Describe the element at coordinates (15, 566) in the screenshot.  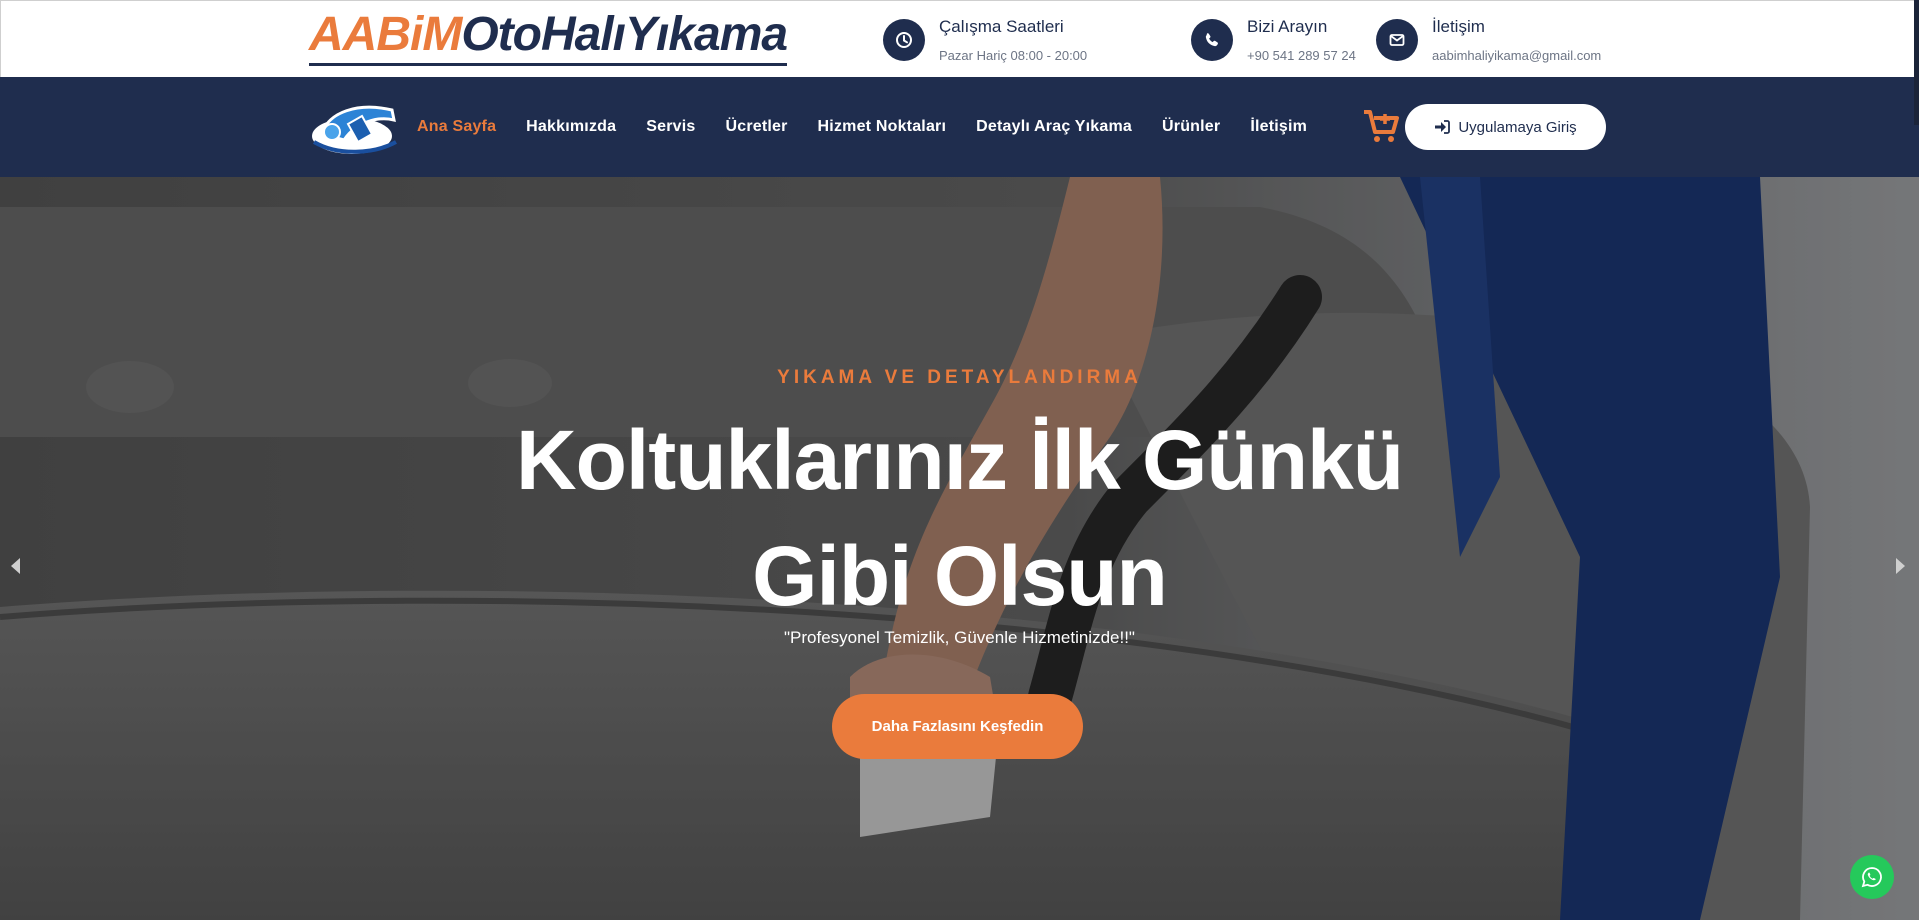
I see `slider-prev-arrow-icon` at that location.